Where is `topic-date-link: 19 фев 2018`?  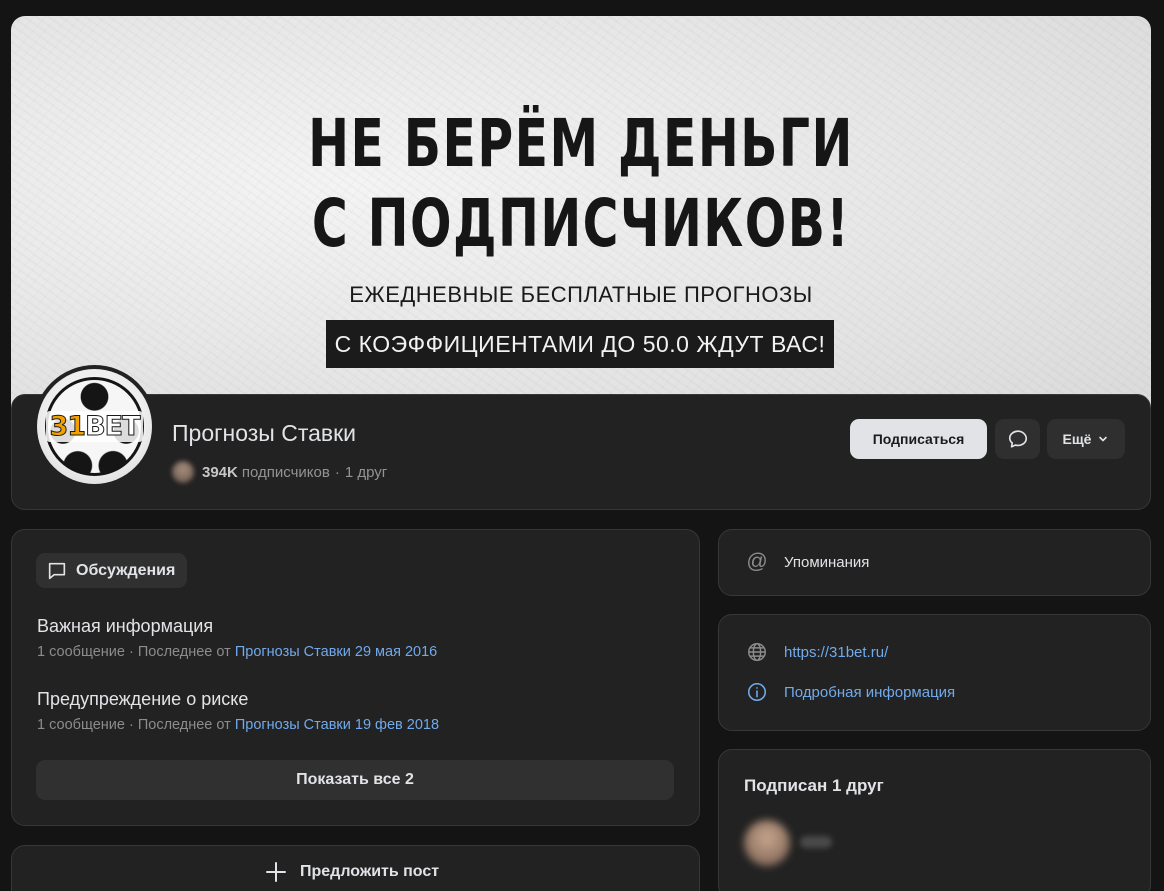 topic-date-link: 19 фев 2018 is located at coordinates (397, 725).